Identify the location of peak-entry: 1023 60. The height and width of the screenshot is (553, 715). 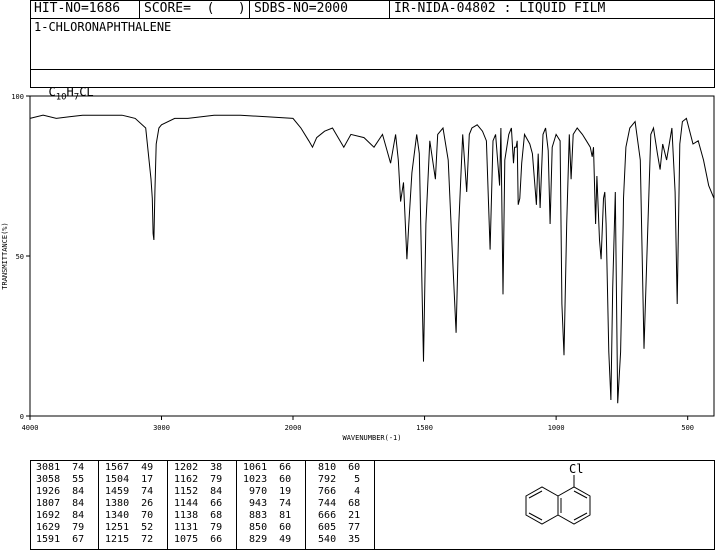
(264, 479).